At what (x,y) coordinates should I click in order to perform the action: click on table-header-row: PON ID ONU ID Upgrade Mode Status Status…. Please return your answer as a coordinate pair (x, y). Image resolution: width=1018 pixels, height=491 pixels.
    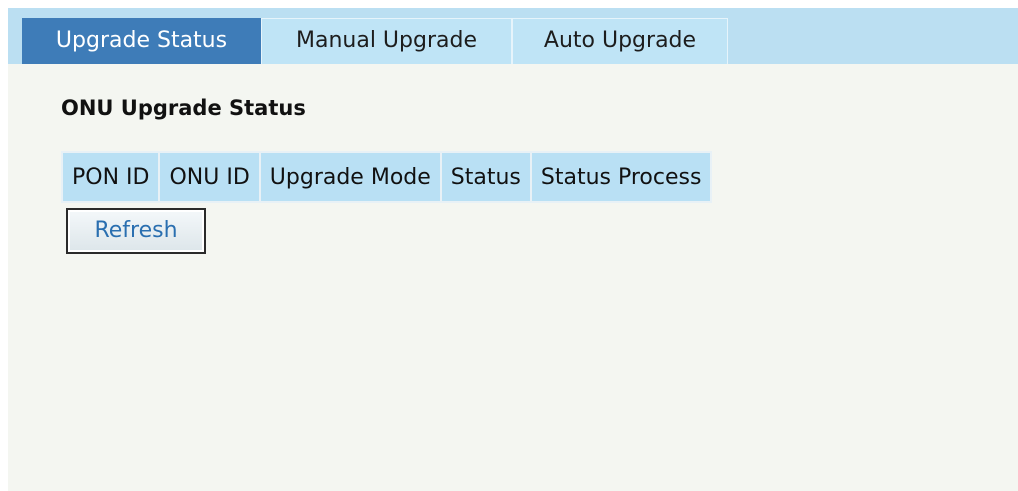
    Looking at the image, I should click on (386, 177).